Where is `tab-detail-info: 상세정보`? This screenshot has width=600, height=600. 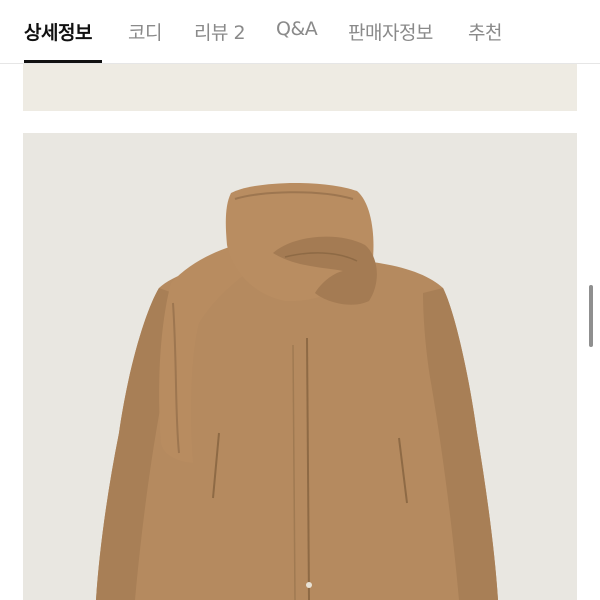
tab-detail-info: 상세정보 is located at coordinates (58, 31).